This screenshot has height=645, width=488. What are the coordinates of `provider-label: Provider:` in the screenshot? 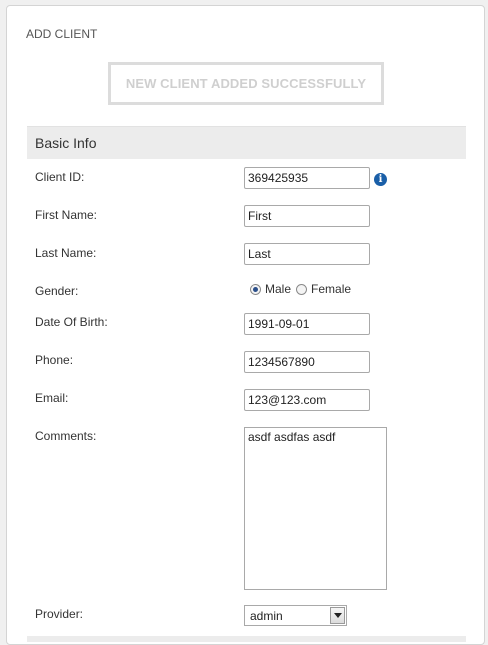 It's located at (59, 614).